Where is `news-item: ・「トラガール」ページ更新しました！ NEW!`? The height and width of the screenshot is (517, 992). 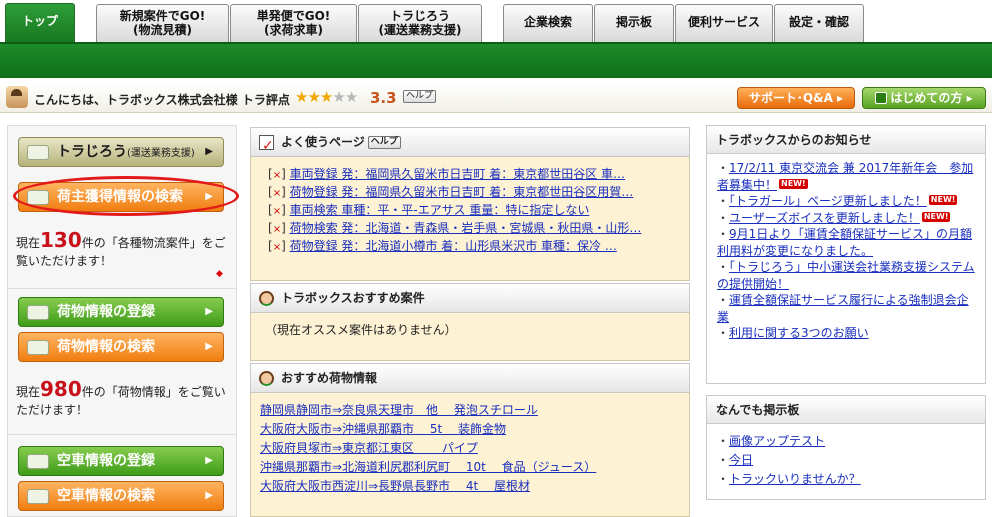
news-item: ・「トラガール」ページ更新しました！ NEW! is located at coordinates (837, 201).